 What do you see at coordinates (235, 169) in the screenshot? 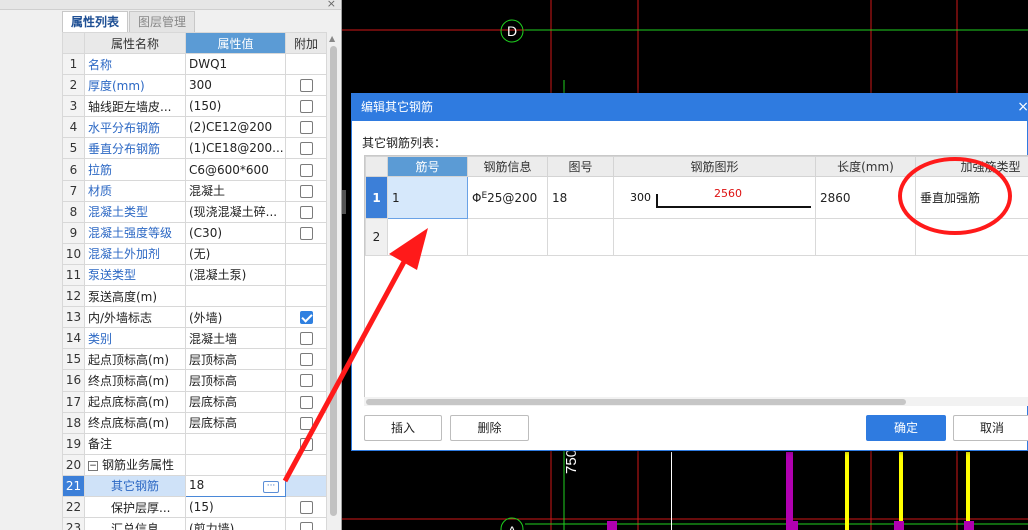
I see `property-value: C6@600*600` at bounding box center [235, 169].